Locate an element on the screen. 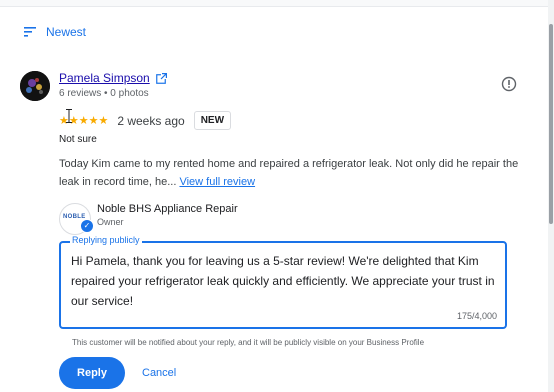 The width and height of the screenshot is (554, 392). business-logo-text: NOBLE is located at coordinates (74, 217).